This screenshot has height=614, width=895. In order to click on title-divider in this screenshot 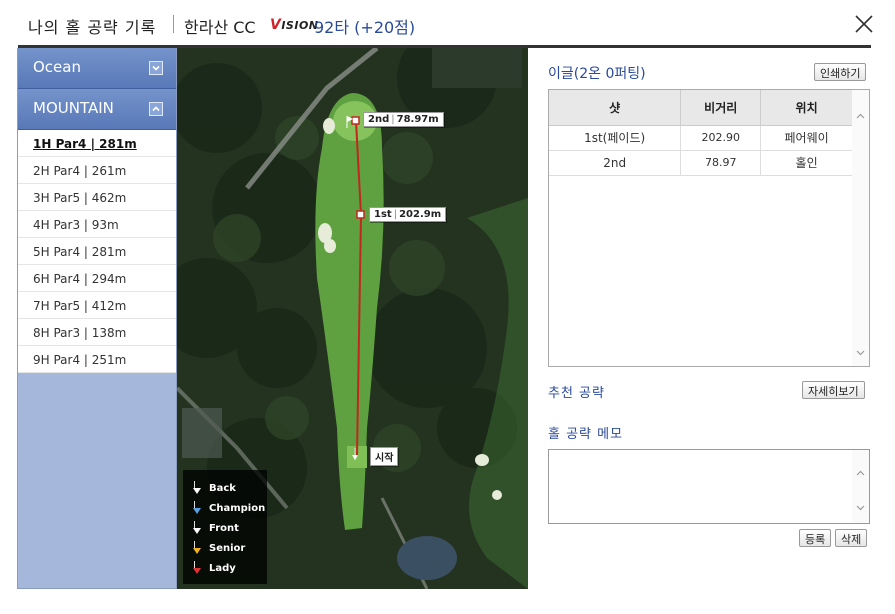, I will do `click(173, 24)`.